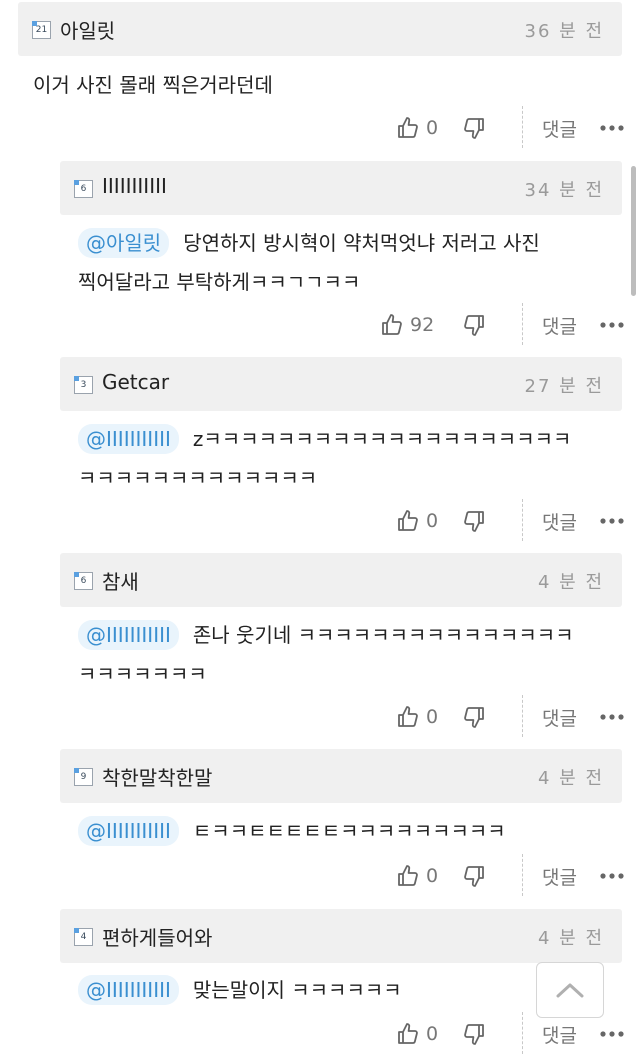  What do you see at coordinates (564, 386) in the screenshot?
I see `comment-time: 27 분 전` at bounding box center [564, 386].